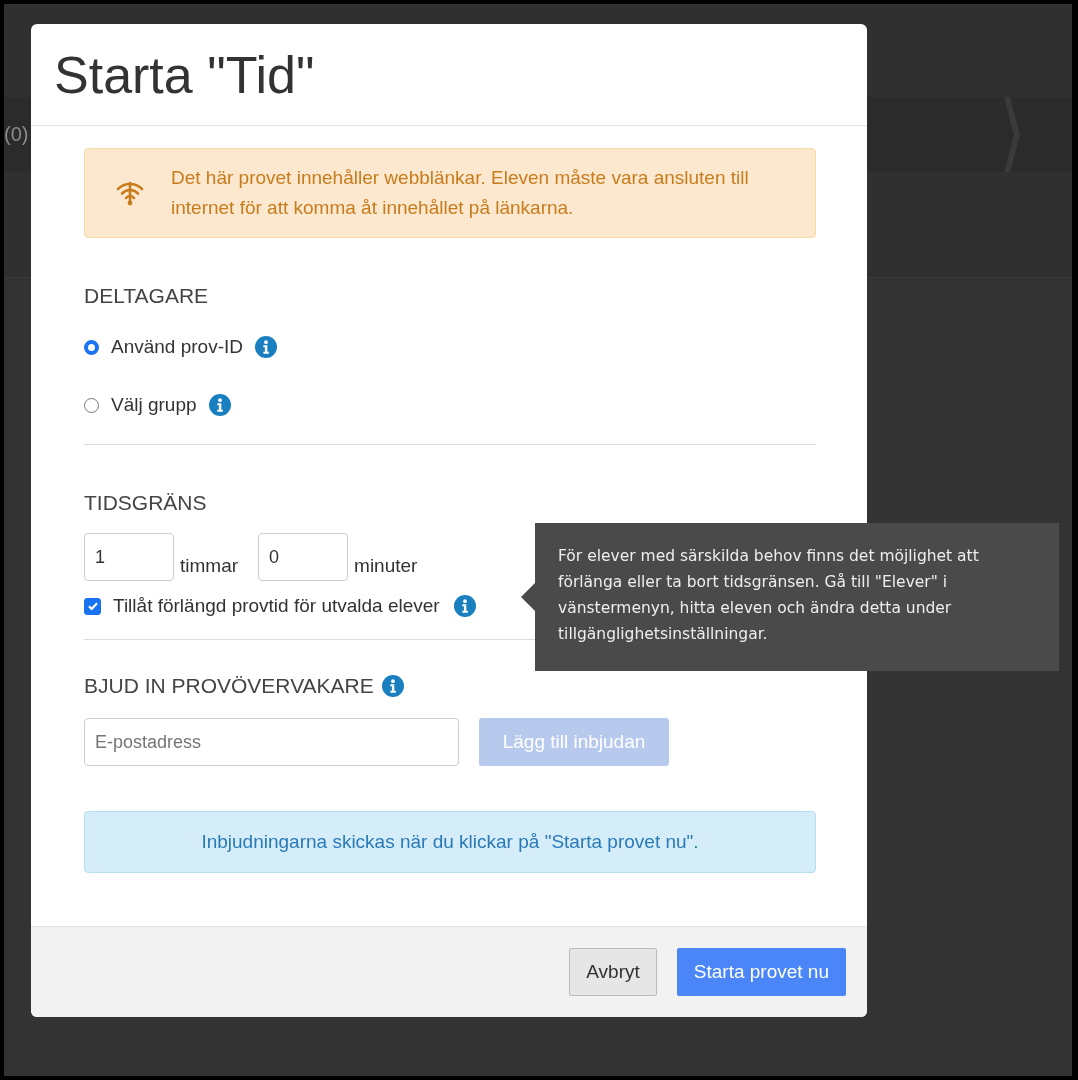 This screenshot has height=1080, width=1078. What do you see at coordinates (303, 557) in the screenshot?
I see `minutes-field: 0` at bounding box center [303, 557].